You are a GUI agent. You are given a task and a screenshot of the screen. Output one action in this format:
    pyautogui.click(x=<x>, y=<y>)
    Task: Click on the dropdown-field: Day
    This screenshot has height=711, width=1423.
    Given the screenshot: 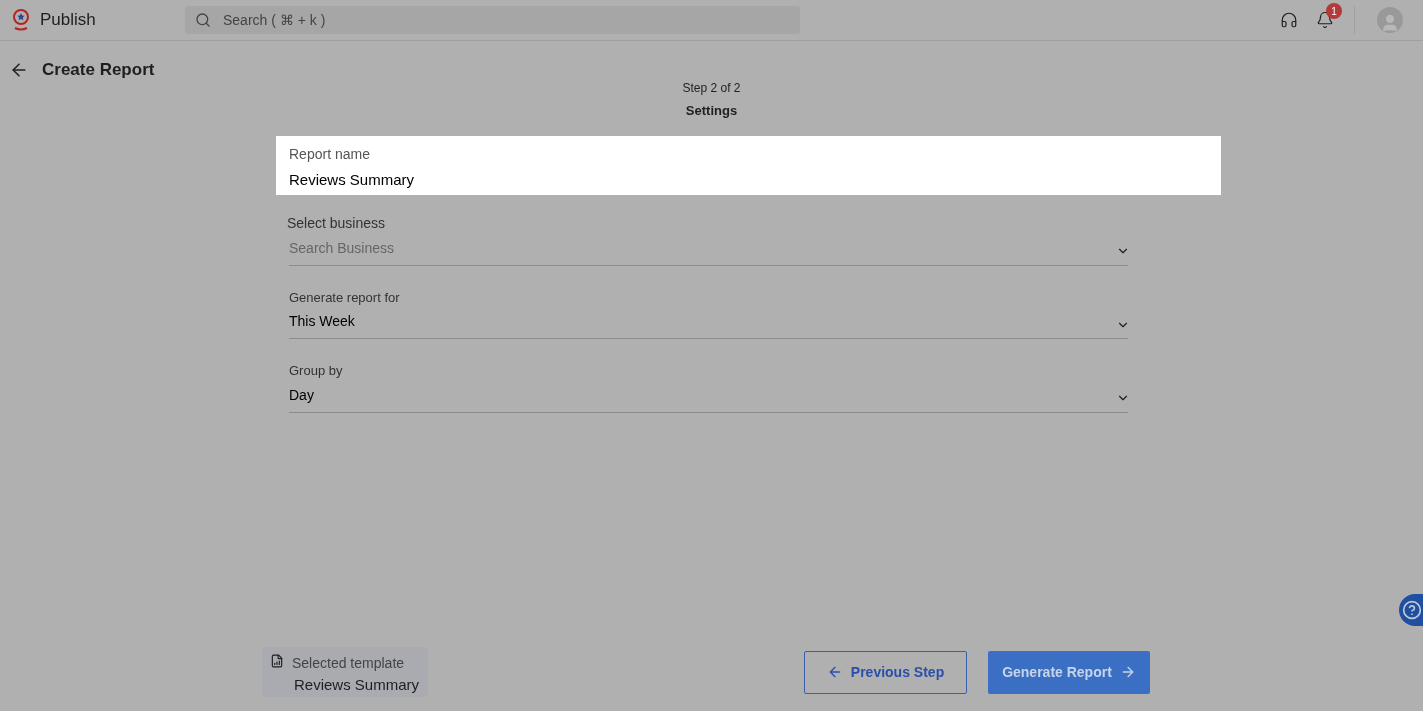 What is the action you would take?
    pyautogui.click(x=708, y=396)
    